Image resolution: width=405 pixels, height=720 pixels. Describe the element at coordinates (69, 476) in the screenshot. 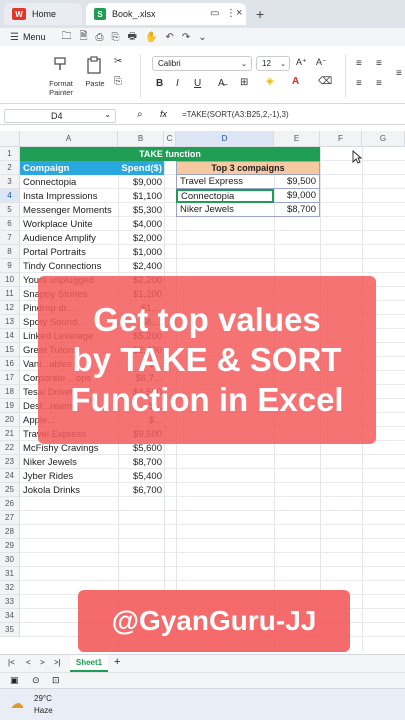

I see `campaign-cell: Jyber Rides` at that location.